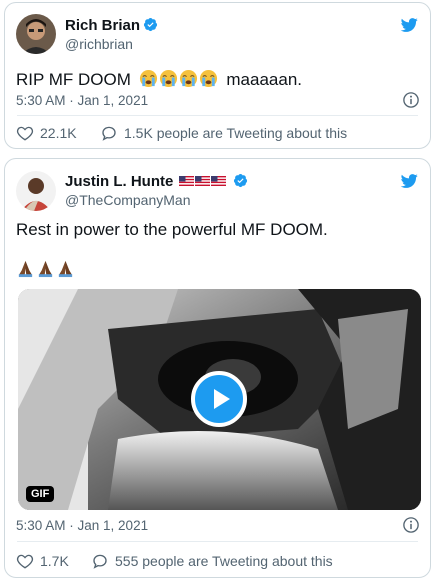  Describe the element at coordinates (58, 133) in the screenshot. I see `like-count: 22.1K` at that location.